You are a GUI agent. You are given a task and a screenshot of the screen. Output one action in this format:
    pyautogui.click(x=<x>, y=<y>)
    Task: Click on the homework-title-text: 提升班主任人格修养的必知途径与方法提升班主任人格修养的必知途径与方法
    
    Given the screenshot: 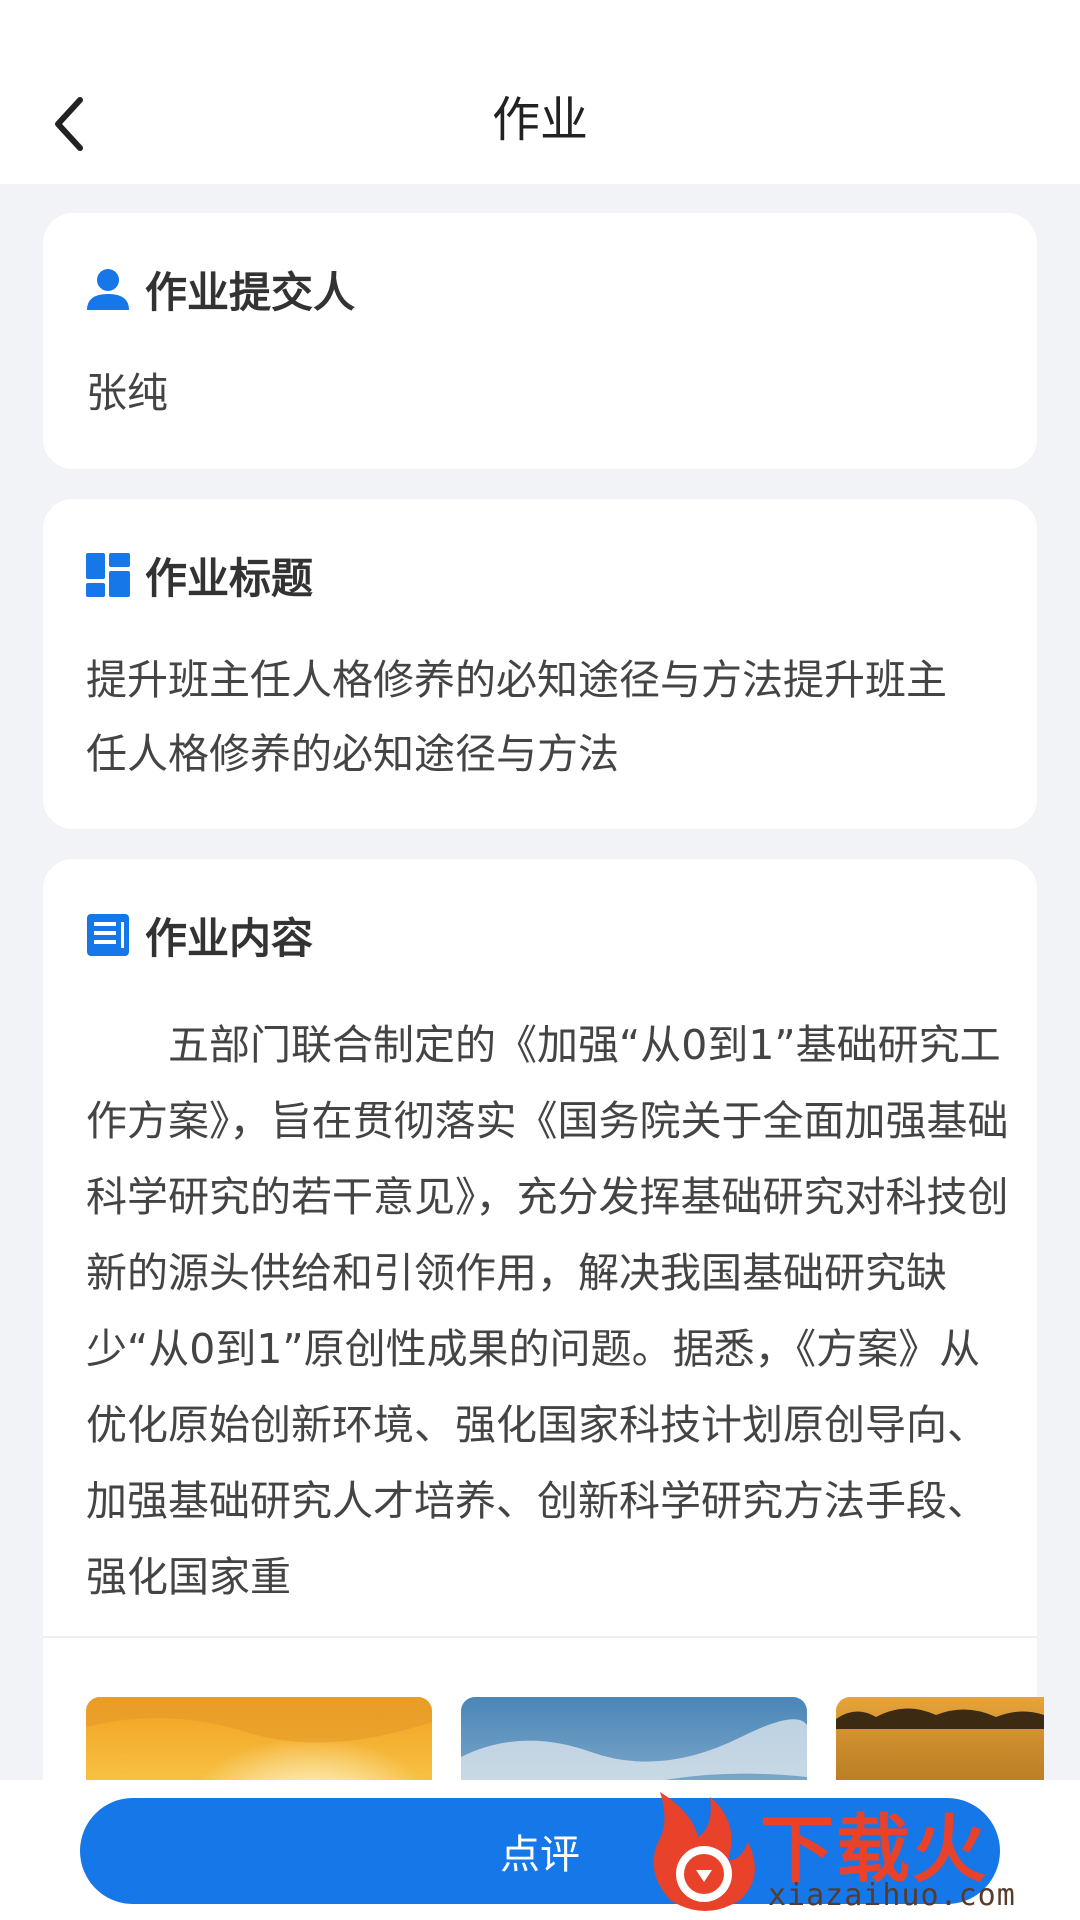 What is the action you would take?
    pyautogui.click(x=516, y=717)
    